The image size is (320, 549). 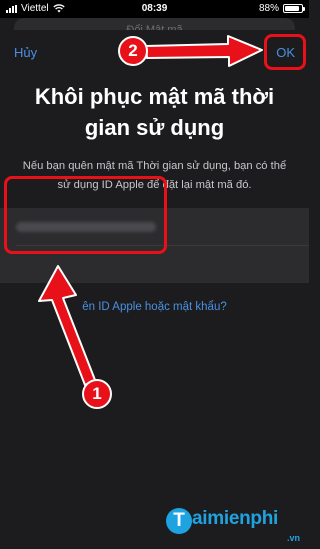 What do you see at coordinates (179, 521) in the screenshot?
I see `logo-mark-icon: T` at bounding box center [179, 521].